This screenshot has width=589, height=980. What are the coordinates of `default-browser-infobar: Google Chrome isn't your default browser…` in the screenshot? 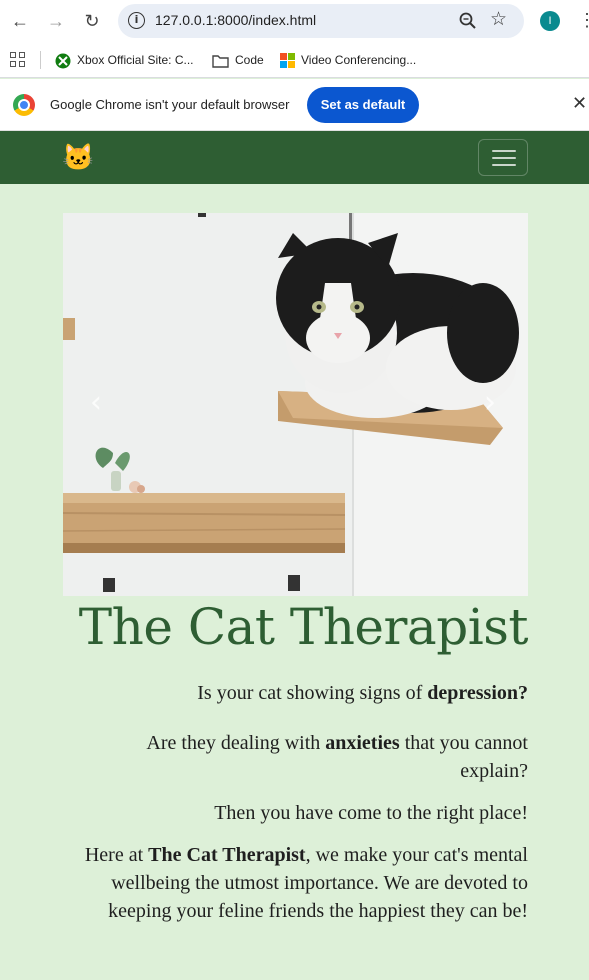 It's located at (294, 105).